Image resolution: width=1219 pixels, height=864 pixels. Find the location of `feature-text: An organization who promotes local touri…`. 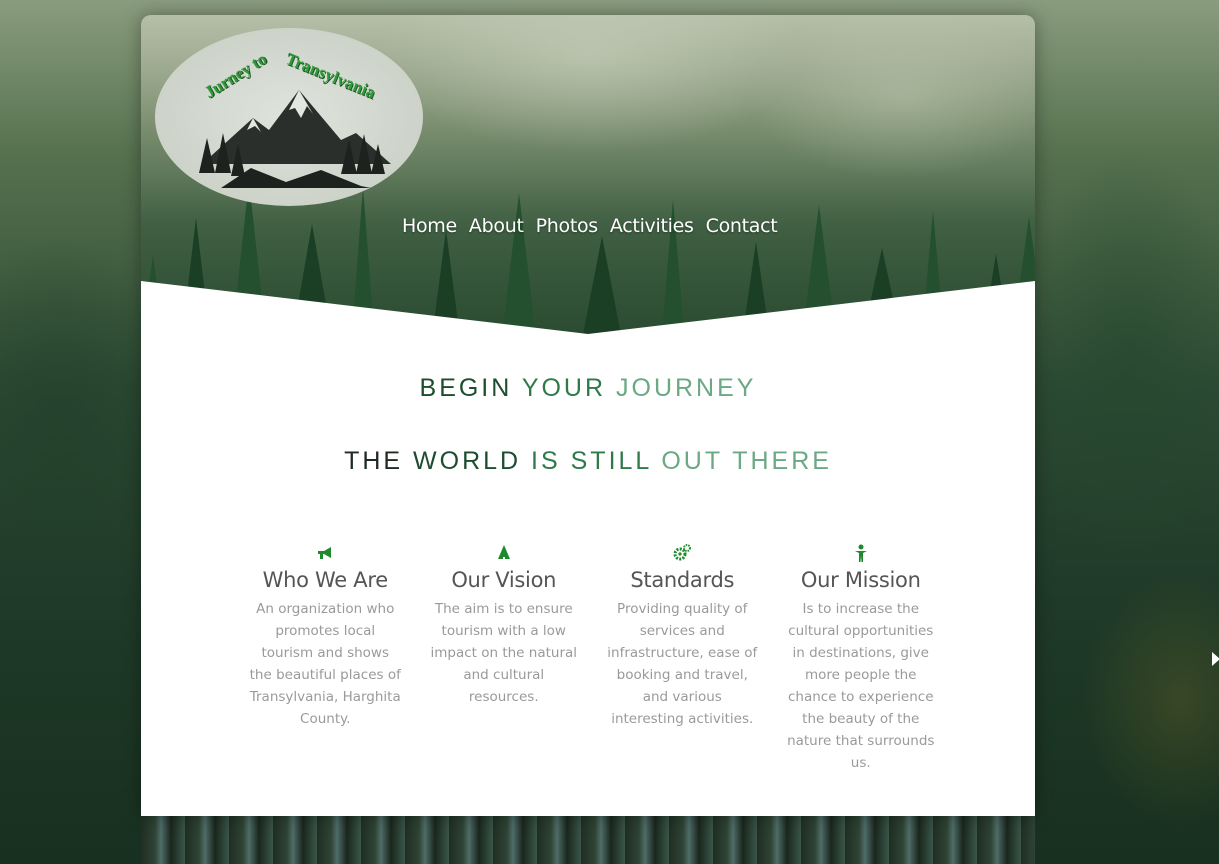

feature-text: An organization who promotes local touri… is located at coordinates (325, 664).